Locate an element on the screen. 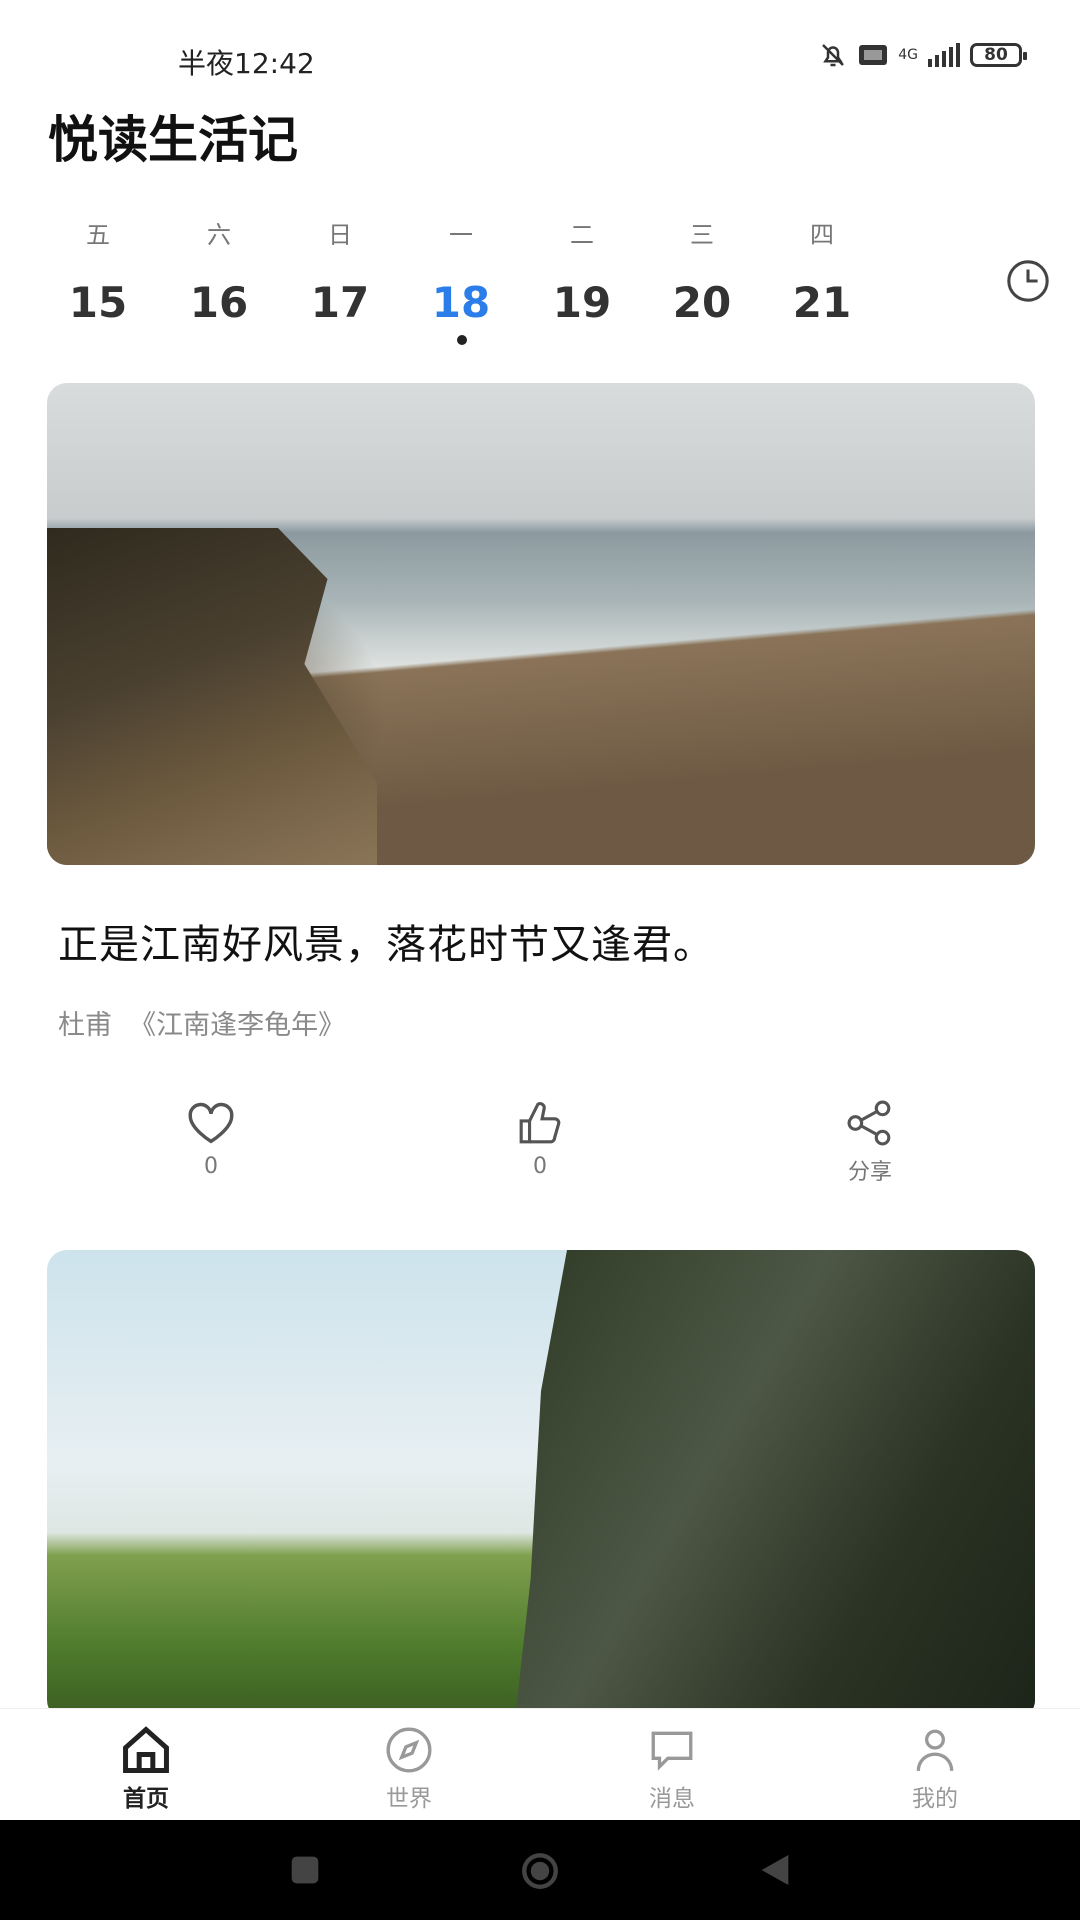 The width and height of the screenshot is (1080, 1920). heart-icon is located at coordinates (211, 1123).